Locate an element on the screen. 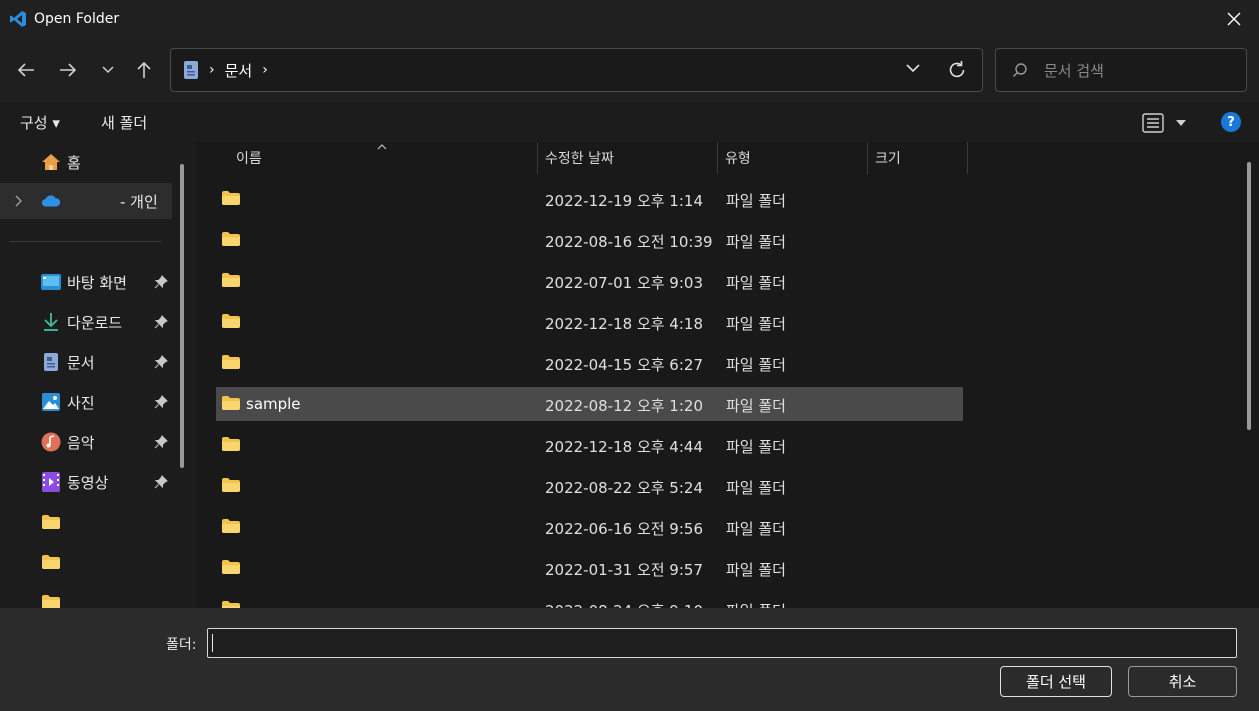 Image resolution: width=1259 pixels, height=711 pixels. forward-arrow-icon is located at coordinates (68, 70).